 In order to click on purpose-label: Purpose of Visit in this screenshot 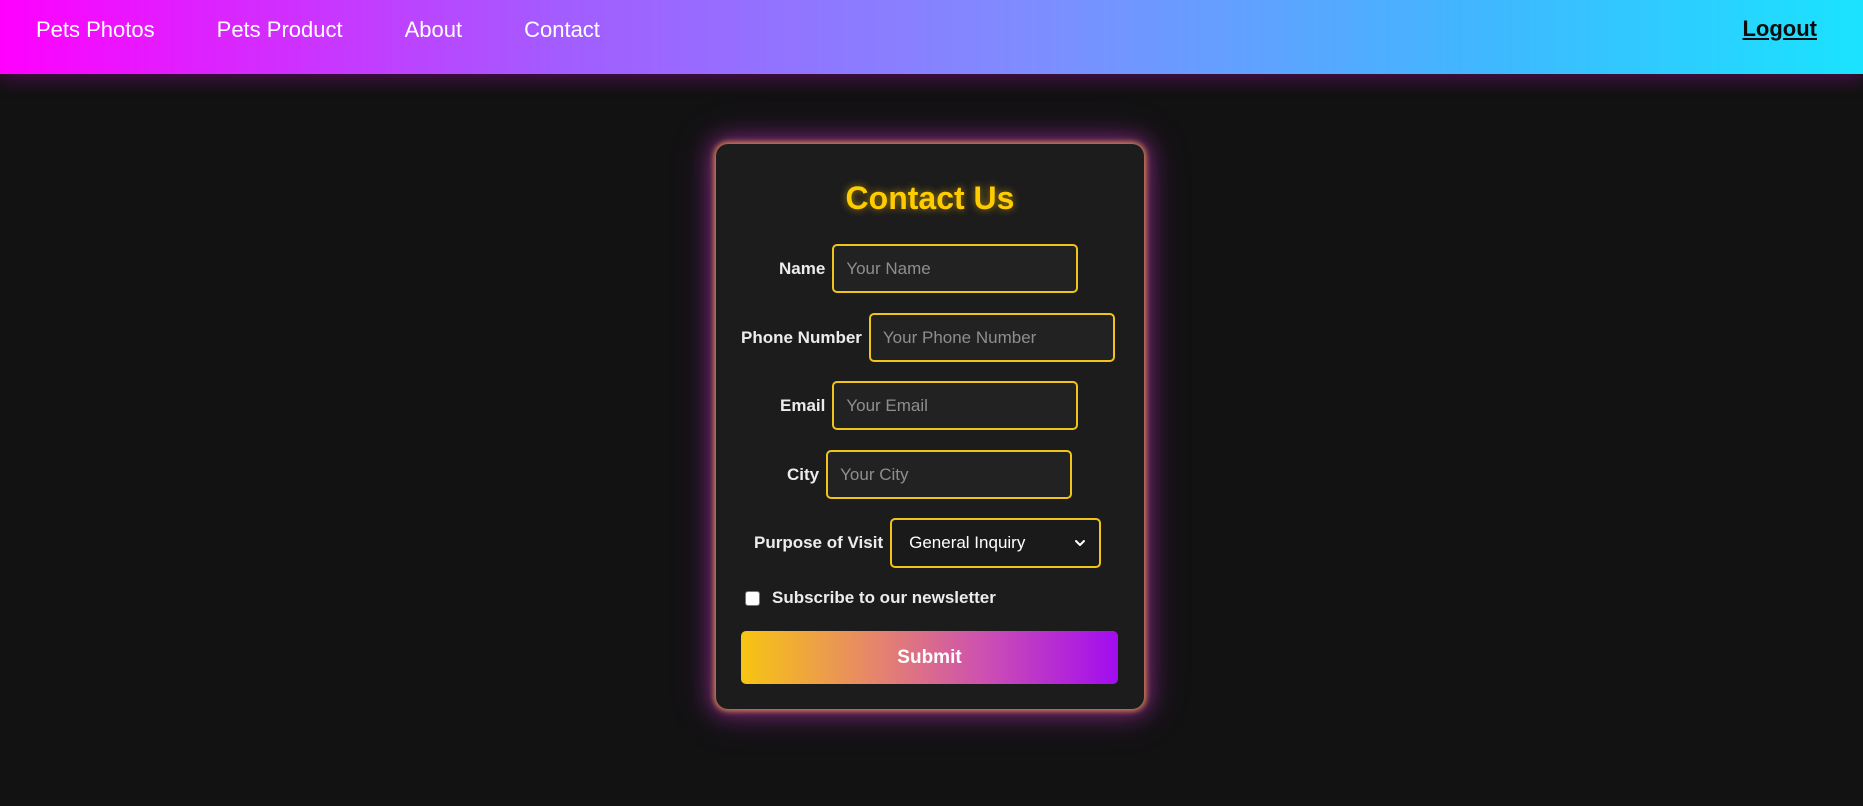, I will do `click(819, 542)`.